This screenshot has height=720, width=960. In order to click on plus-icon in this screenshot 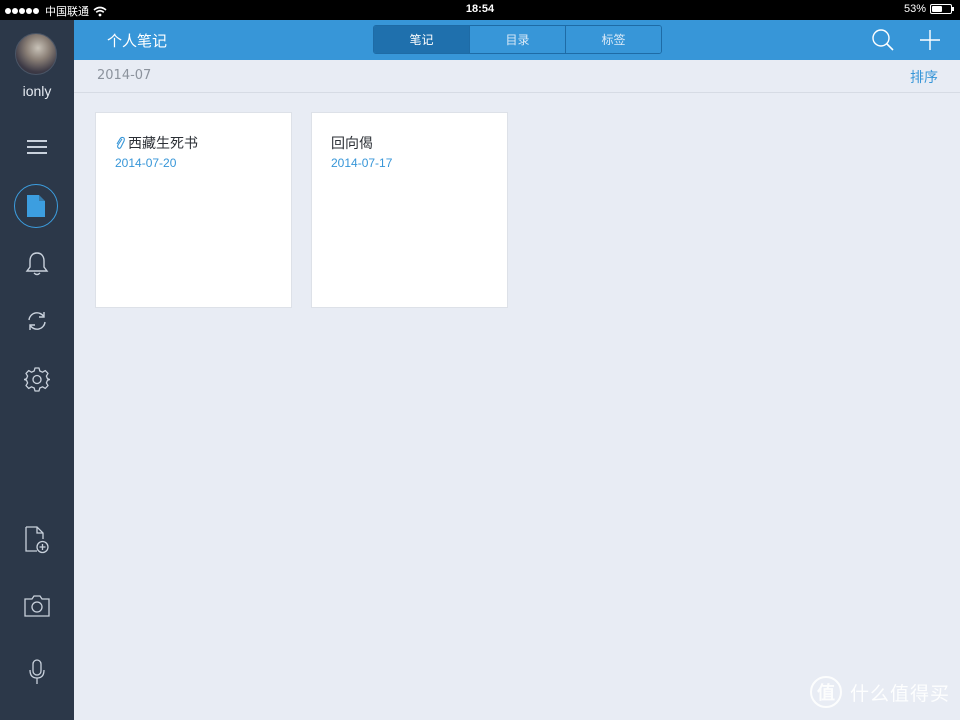, I will do `click(930, 40)`.